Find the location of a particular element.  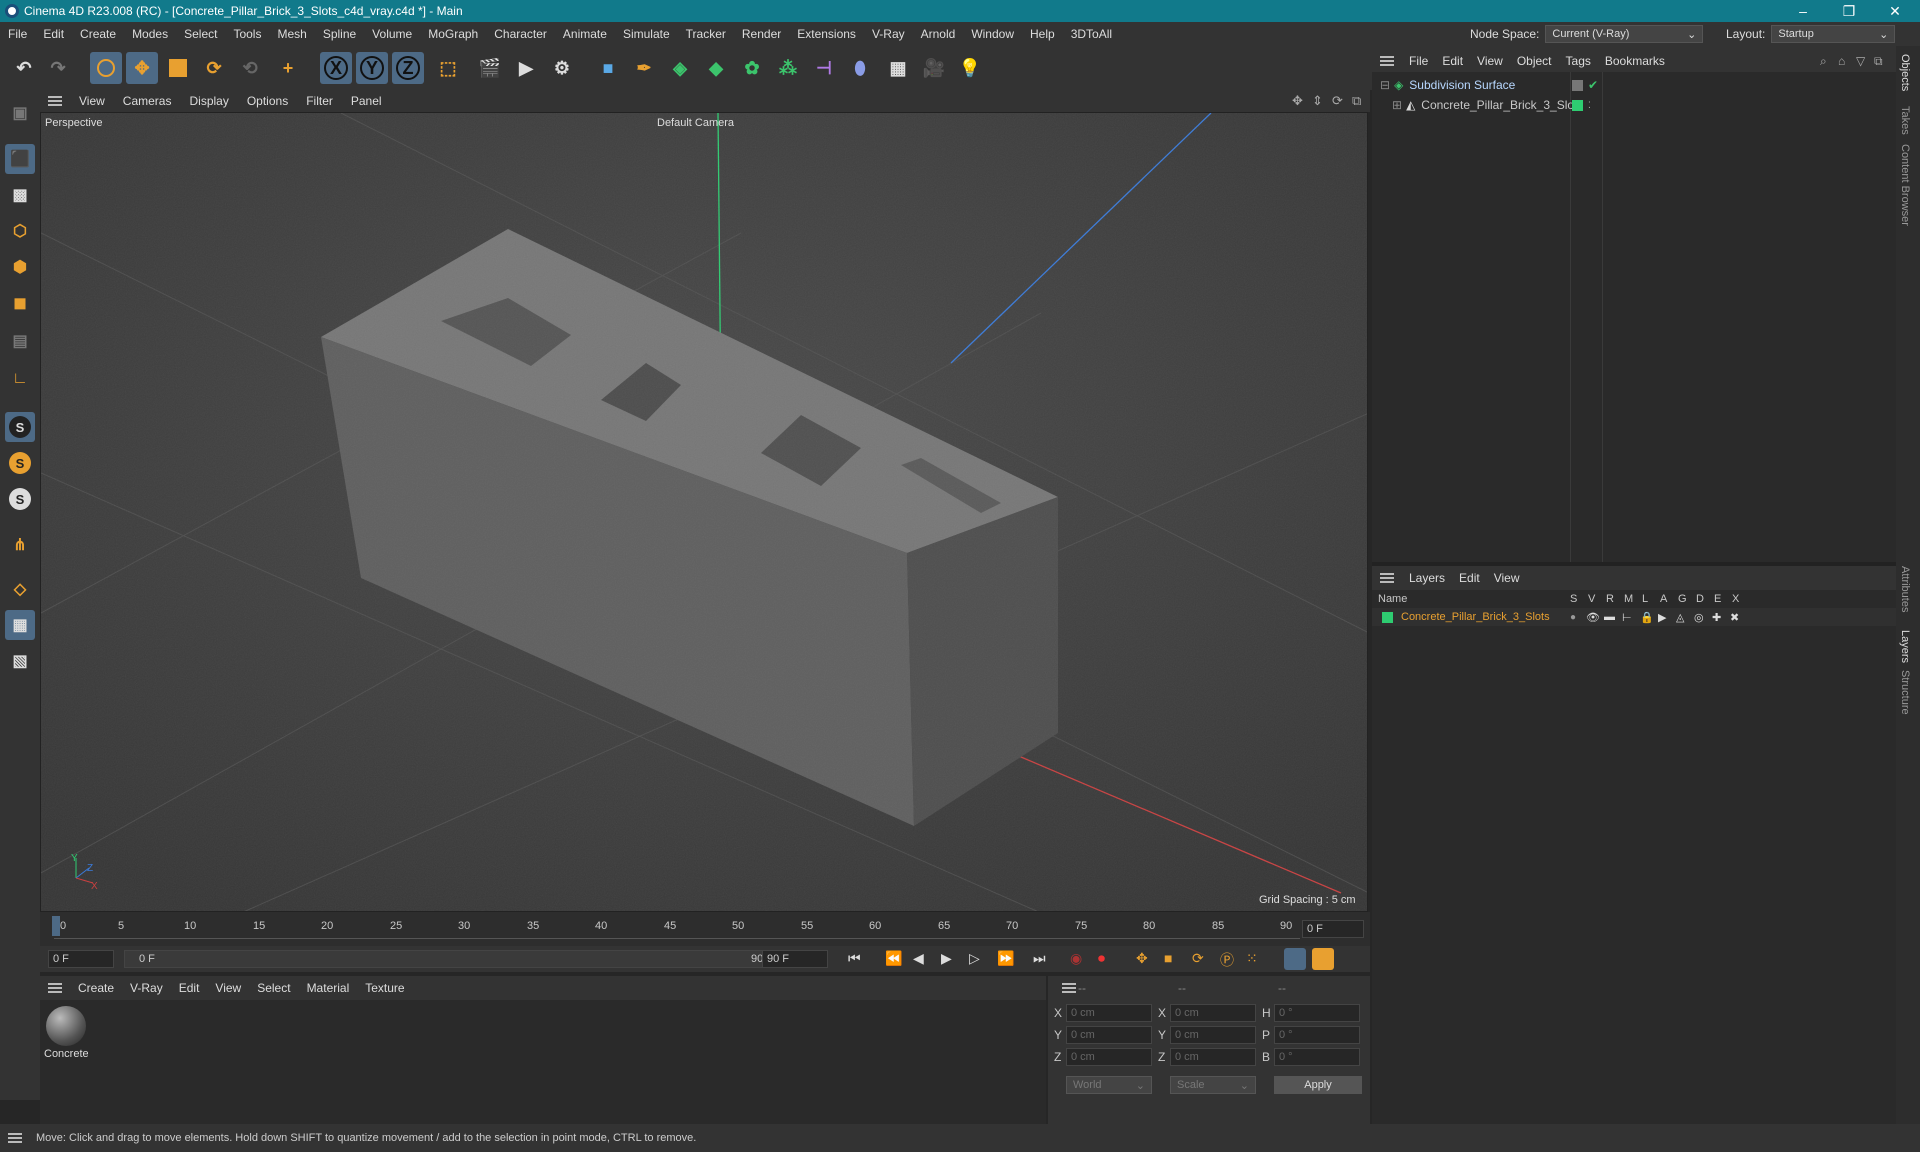

menu-arnold: Arnold is located at coordinates (938, 34).